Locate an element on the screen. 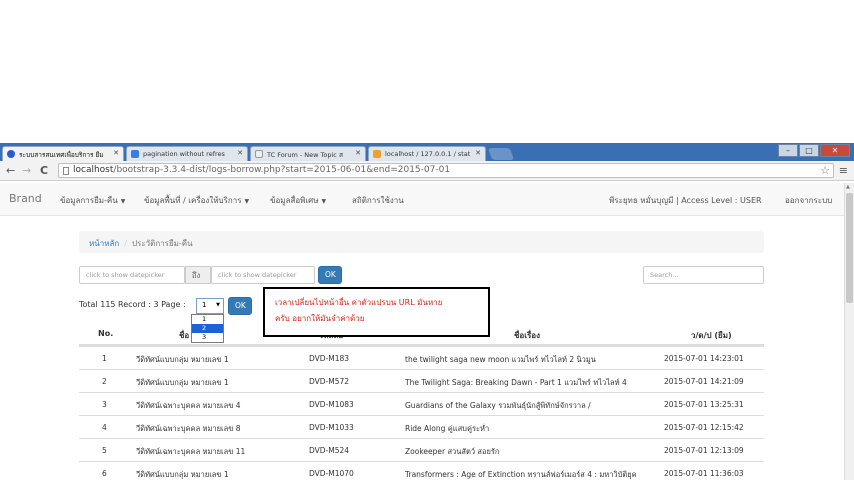 Image resolution: width=854 pixels, height=484 pixels. cell-media-code: DVD-M524 is located at coordinates (329, 450).